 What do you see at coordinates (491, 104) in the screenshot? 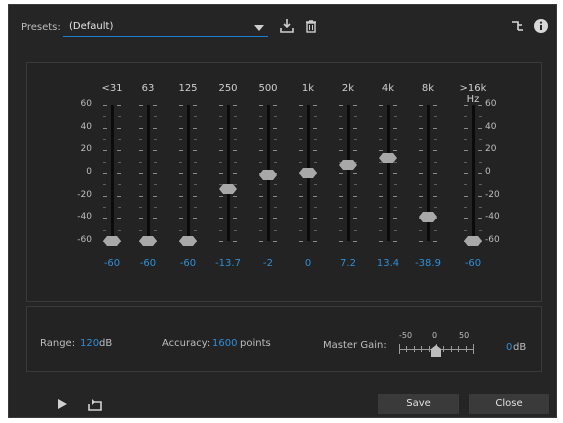
I see `db-scale-label-right: 60` at bounding box center [491, 104].